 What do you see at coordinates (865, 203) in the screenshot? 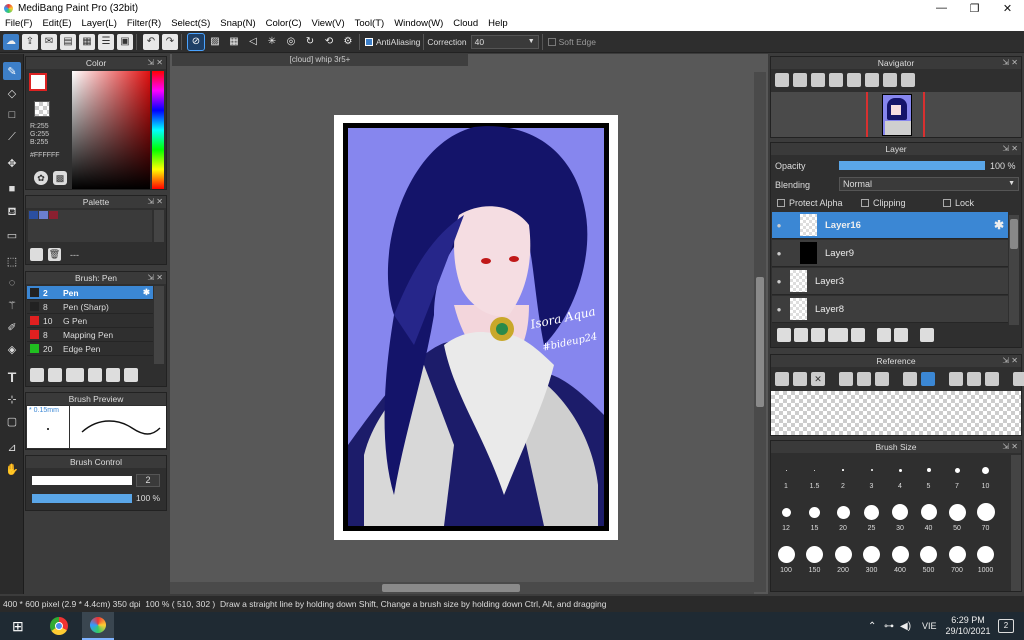
I see `clipping-checkbox` at bounding box center [865, 203].